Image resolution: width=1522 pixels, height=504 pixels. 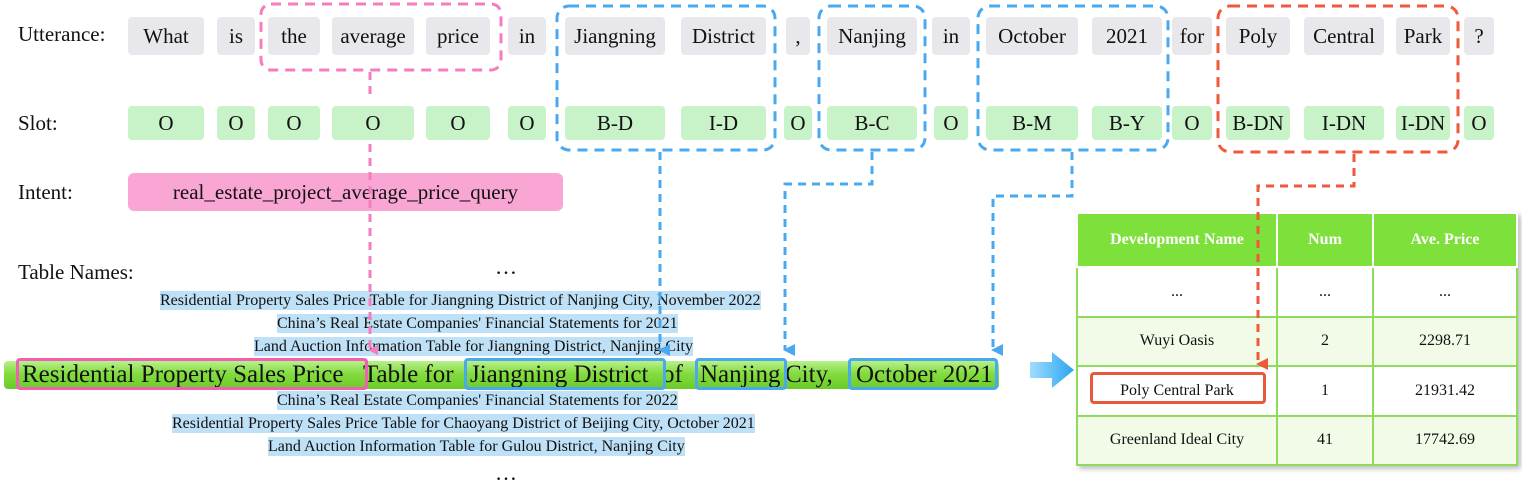 I want to click on date-connector, so click(x=1032, y=254).